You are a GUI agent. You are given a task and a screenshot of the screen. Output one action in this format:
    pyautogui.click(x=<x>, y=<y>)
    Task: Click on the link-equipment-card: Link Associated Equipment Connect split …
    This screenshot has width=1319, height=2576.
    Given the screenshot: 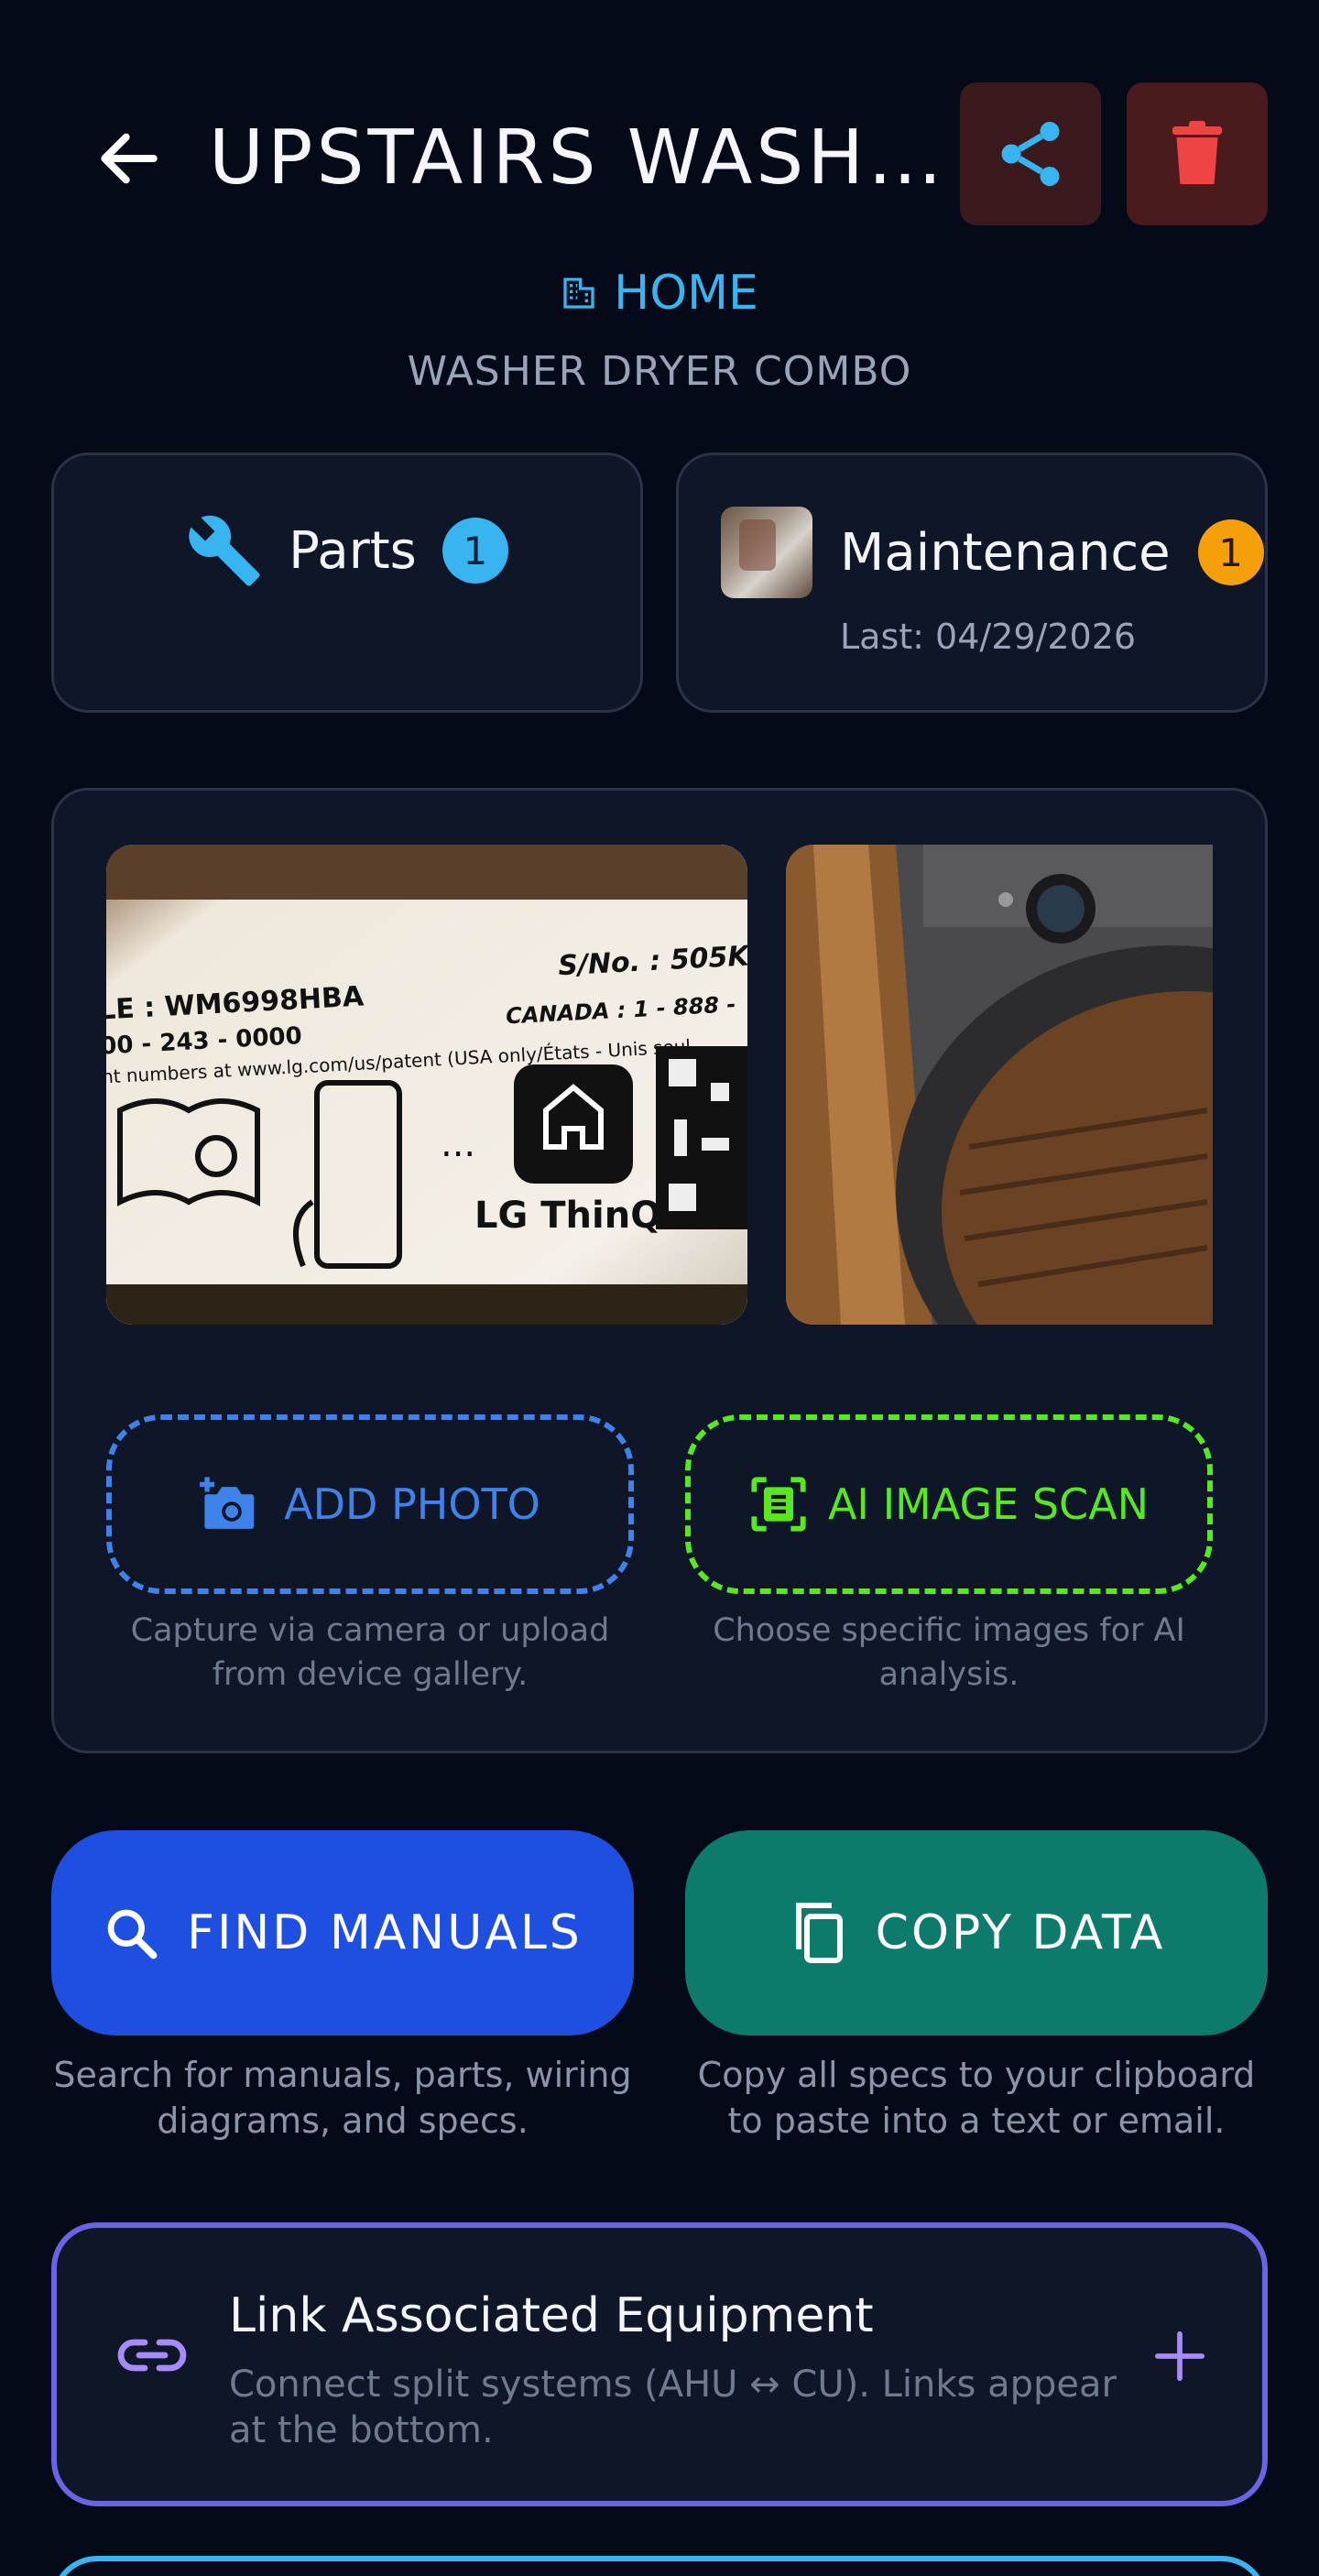 What is the action you would take?
    pyautogui.click(x=659, y=2364)
    